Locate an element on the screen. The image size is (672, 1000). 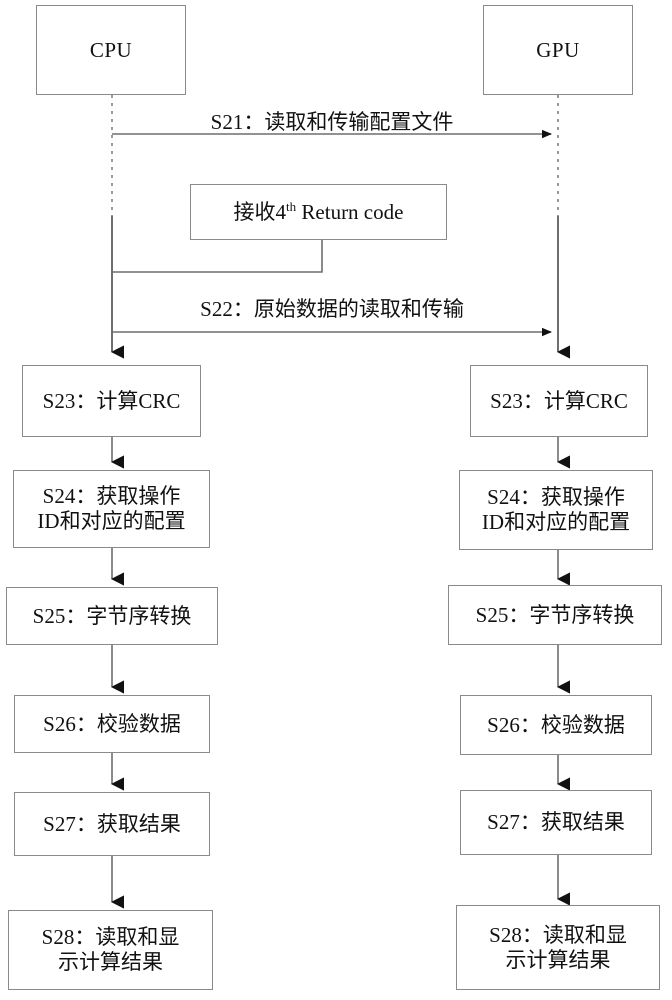
cpu-step-box-s24: S24：获取操作 ID和对应的配置 is located at coordinates (111, 509).